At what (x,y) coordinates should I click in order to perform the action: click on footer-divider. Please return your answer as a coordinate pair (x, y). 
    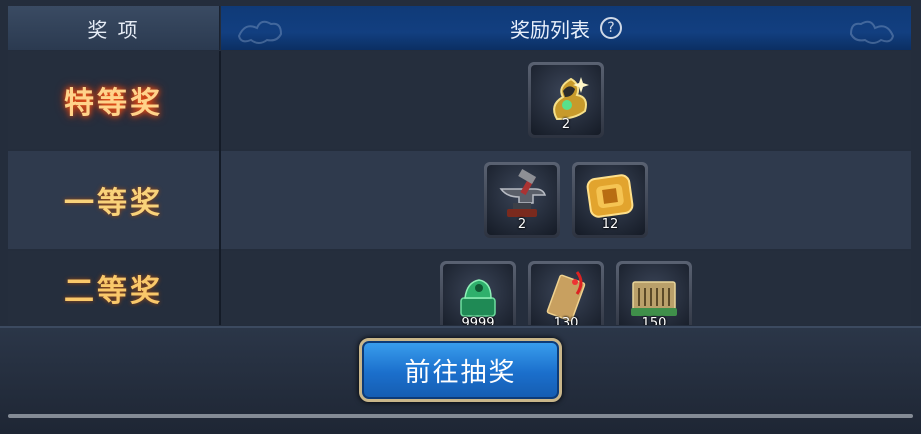
    Looking at the image, I should click on (460, 416).